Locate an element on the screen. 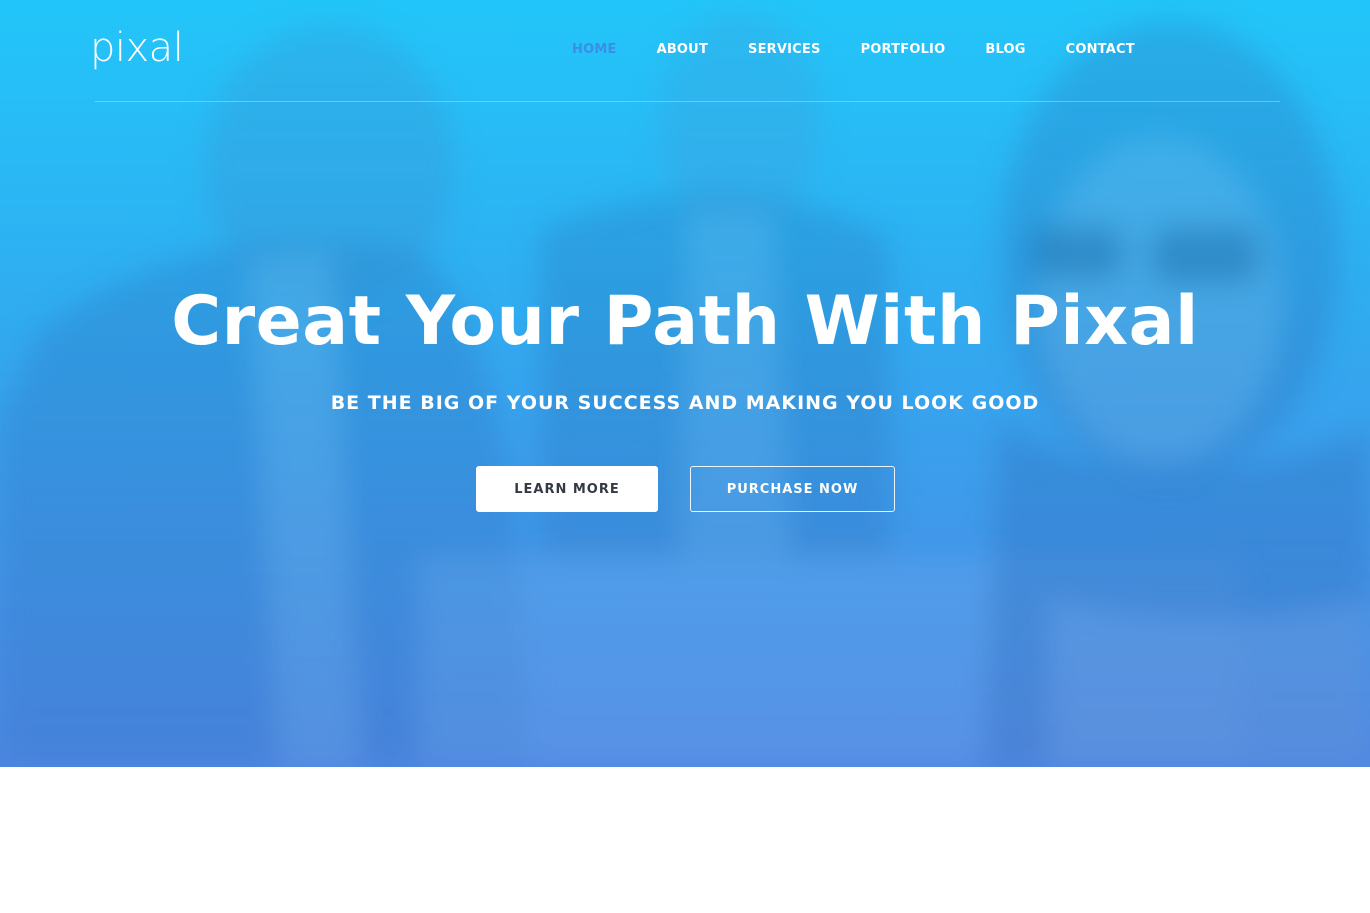 This screenshot has width=1370, height=913. nav-item-blog: BLOG is located at coordinates (1005, 50).